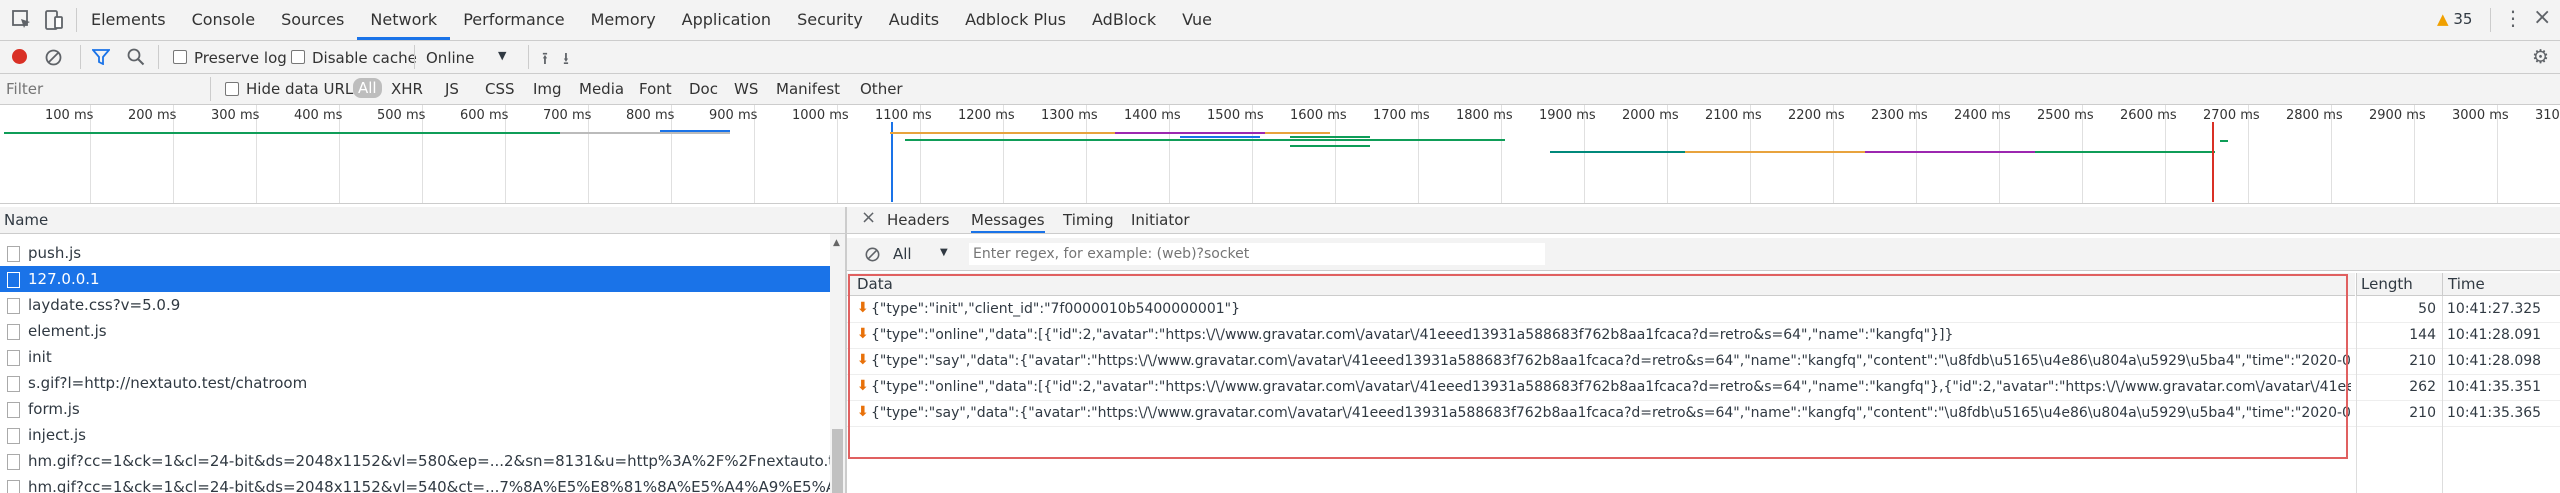 This screenshot has height=493, width=2560. What do you see at coordinates (1124, 20) in the screenshot?
I see `tab-adblock: AdBlock` at bounding box center [1124, 20].